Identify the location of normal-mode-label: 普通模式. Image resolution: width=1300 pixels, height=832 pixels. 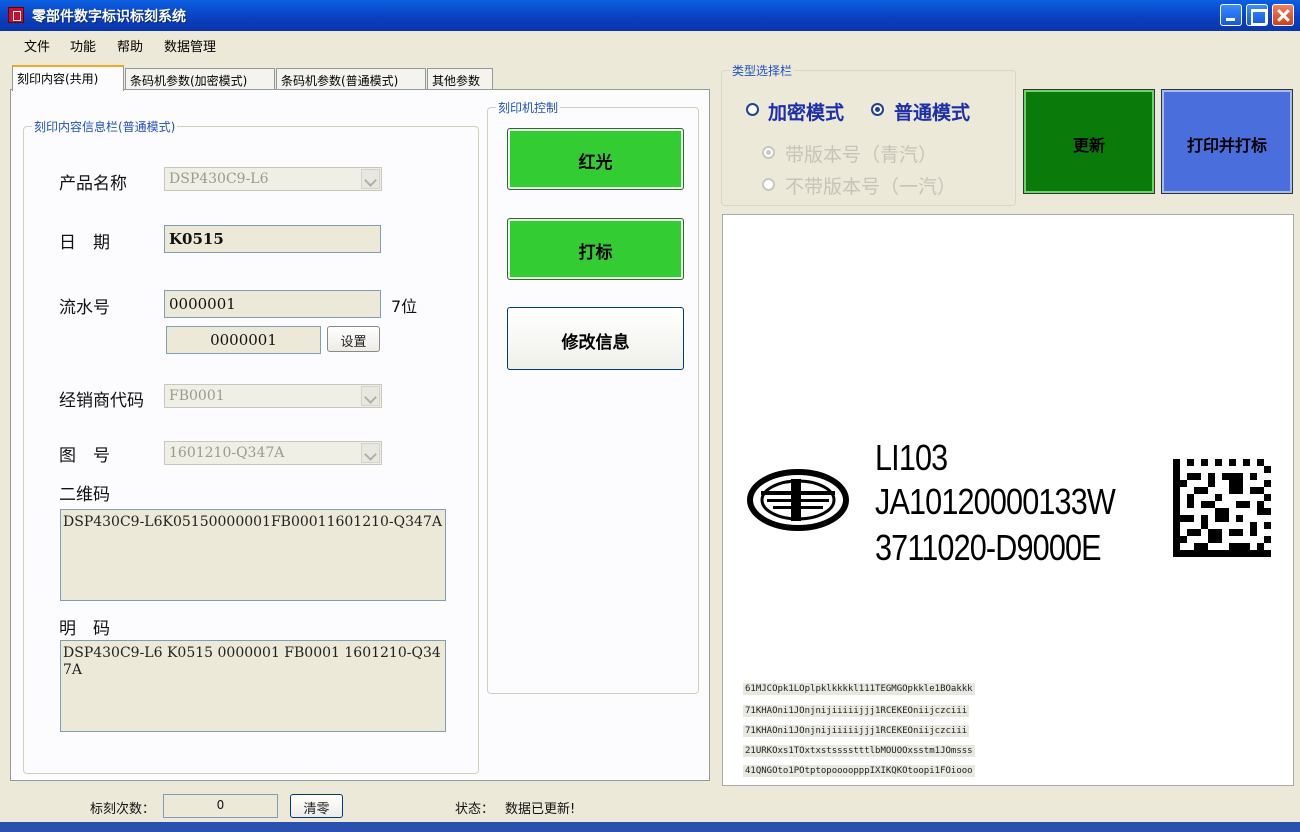
(932, 111).